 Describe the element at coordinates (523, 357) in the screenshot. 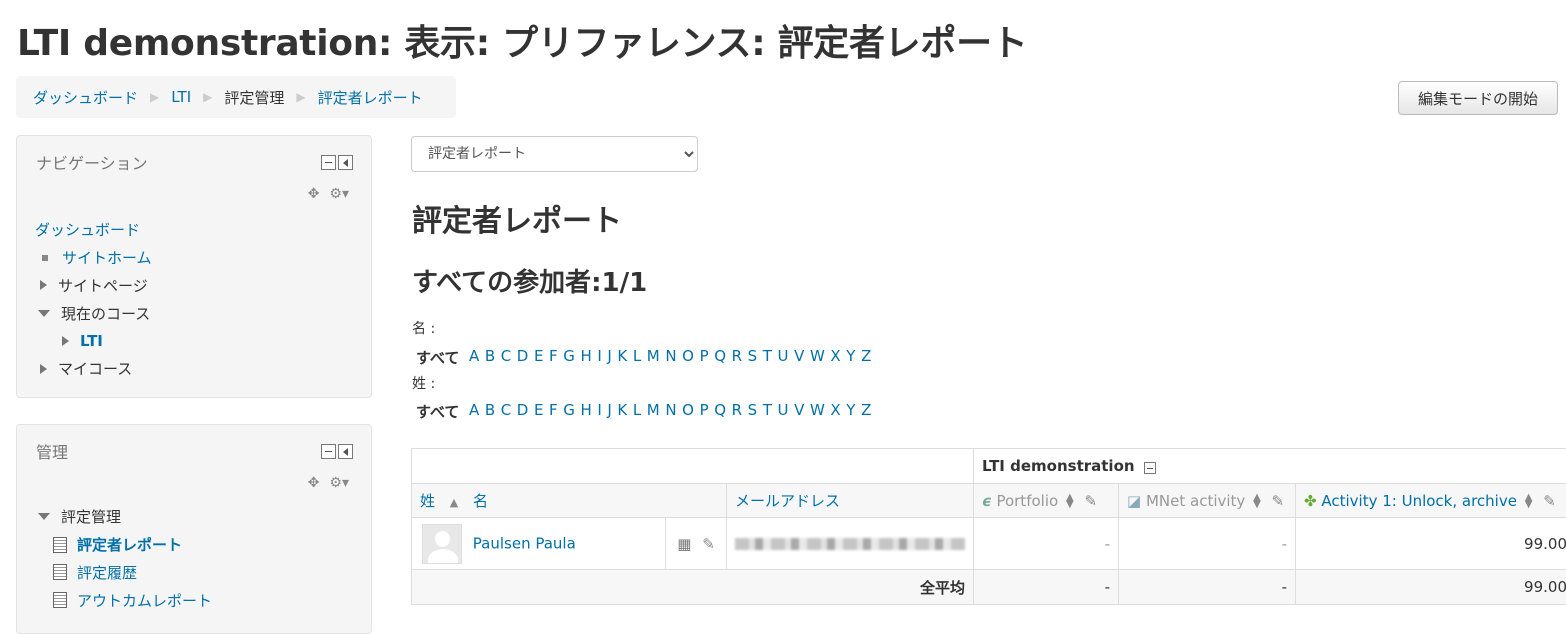

I see `first-initial-link: D` at that location.